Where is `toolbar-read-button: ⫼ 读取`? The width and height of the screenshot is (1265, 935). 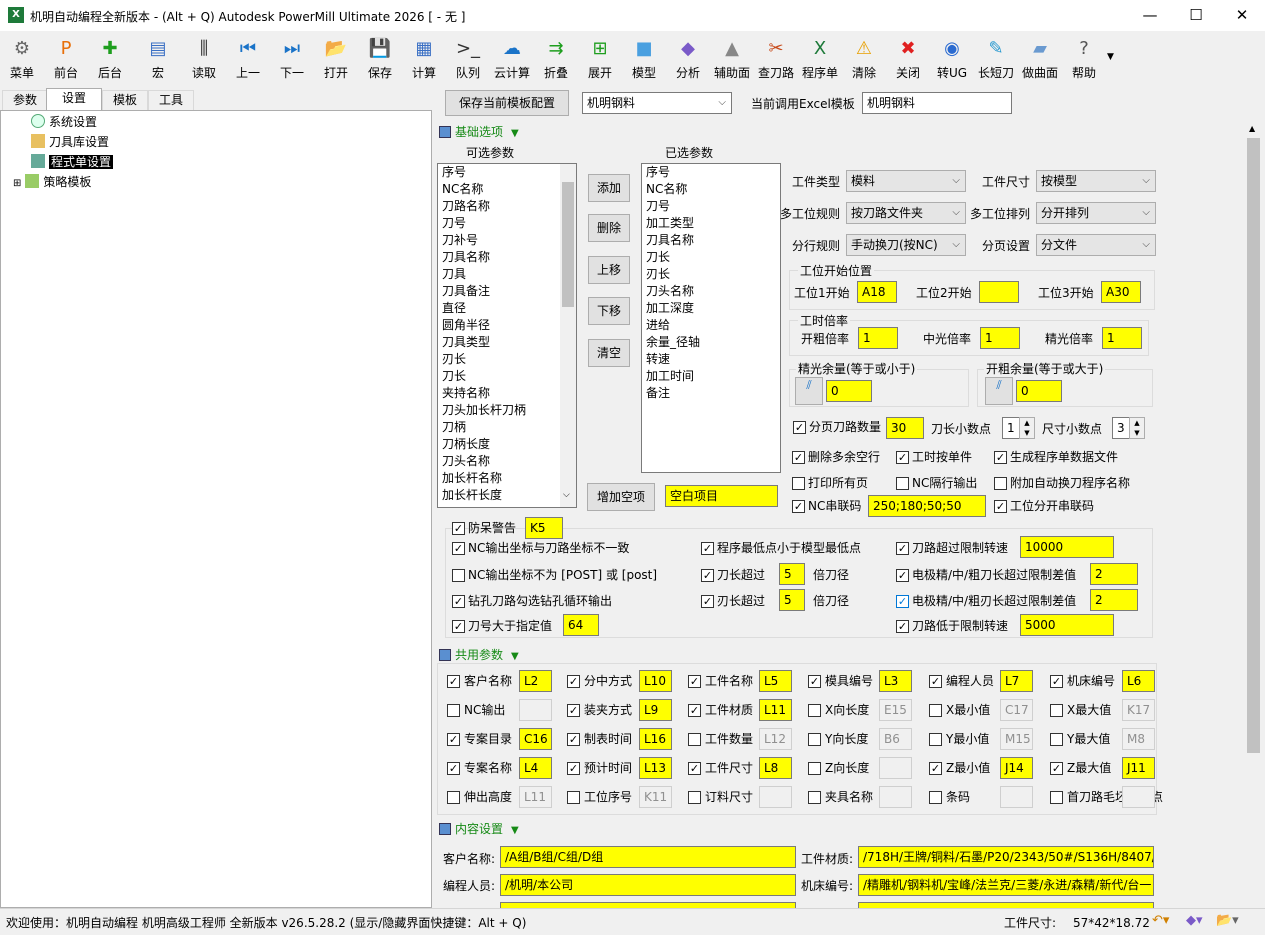
toolbar-read-button: ⫼ 读取 is located at coordinates (204, 57).